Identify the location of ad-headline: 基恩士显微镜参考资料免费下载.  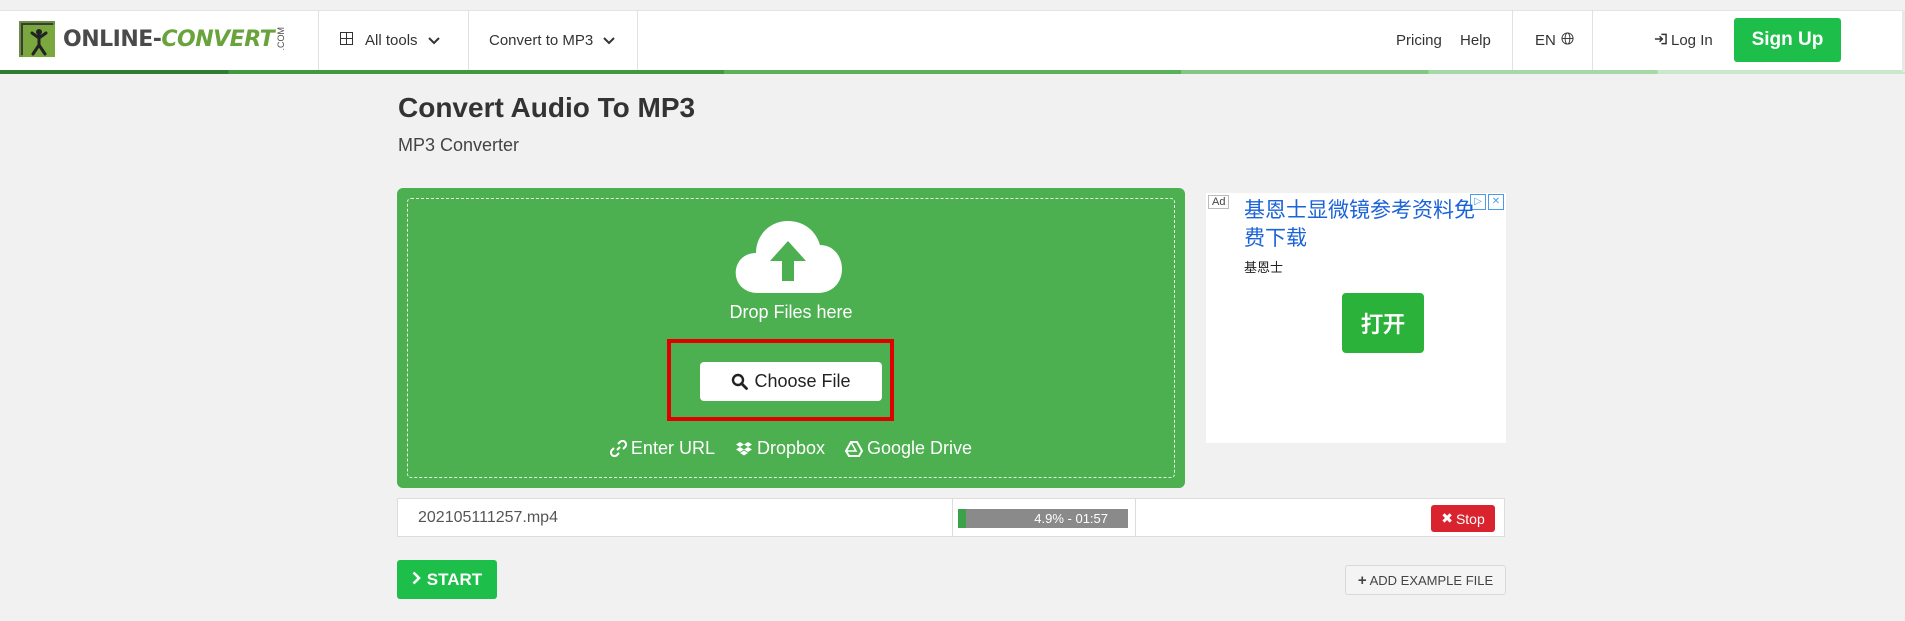
(1369, 225).